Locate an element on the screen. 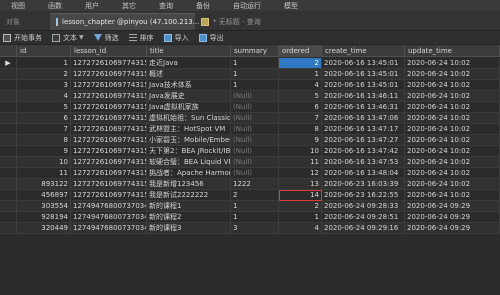 Image resolution: width=500 pixels, height=295 pixels. cell-id: 11 is located at coordinates (44, 173).